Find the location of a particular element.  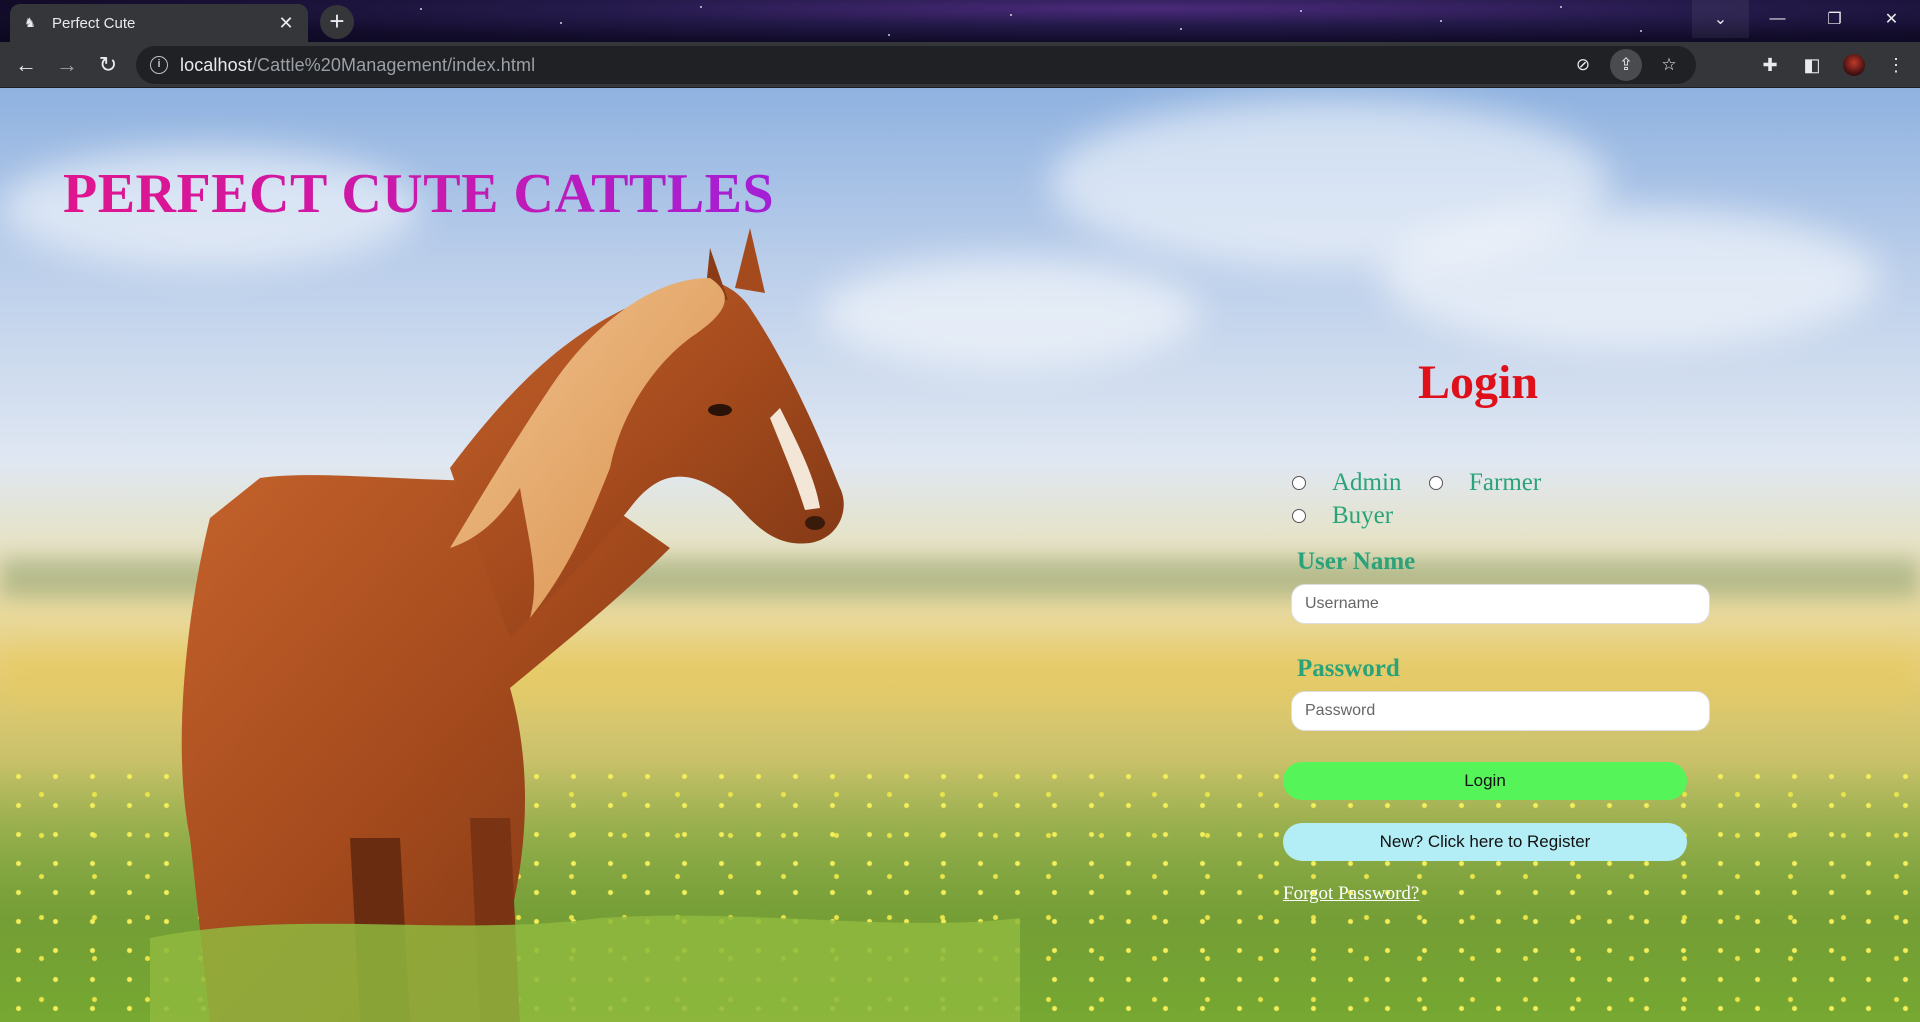

role-option-farmer: Farmer is located at coordinates (1485, 483).